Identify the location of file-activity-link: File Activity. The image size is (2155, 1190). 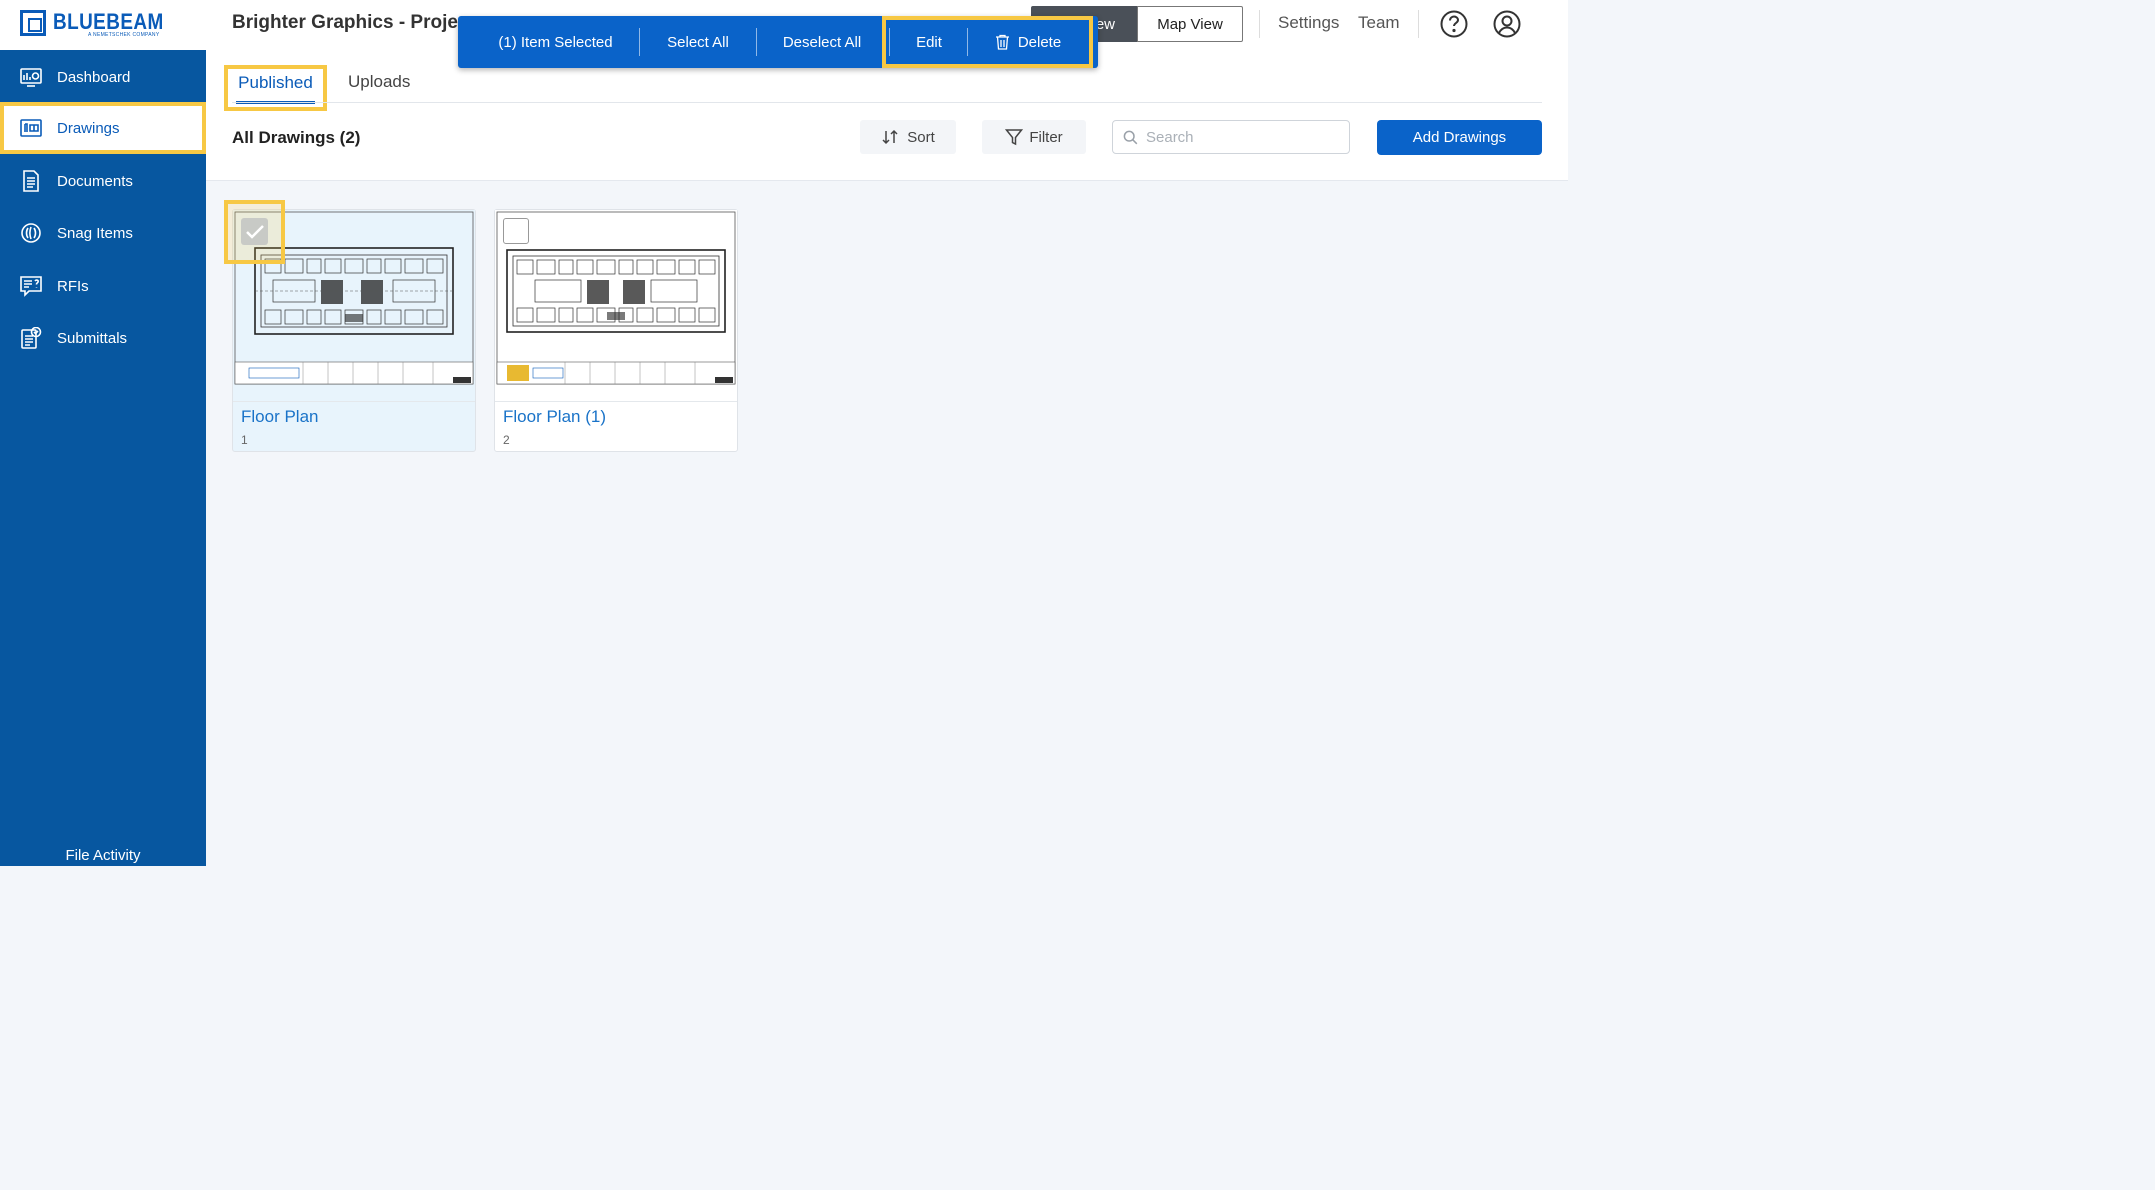
(103, 855).